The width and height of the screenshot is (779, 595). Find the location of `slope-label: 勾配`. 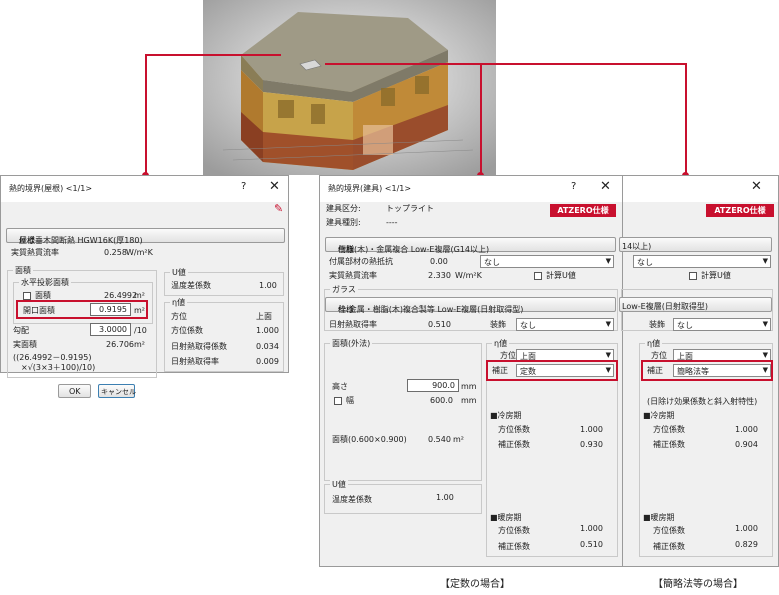

slope-label: 勾配 is located at coordinates (21, 330).